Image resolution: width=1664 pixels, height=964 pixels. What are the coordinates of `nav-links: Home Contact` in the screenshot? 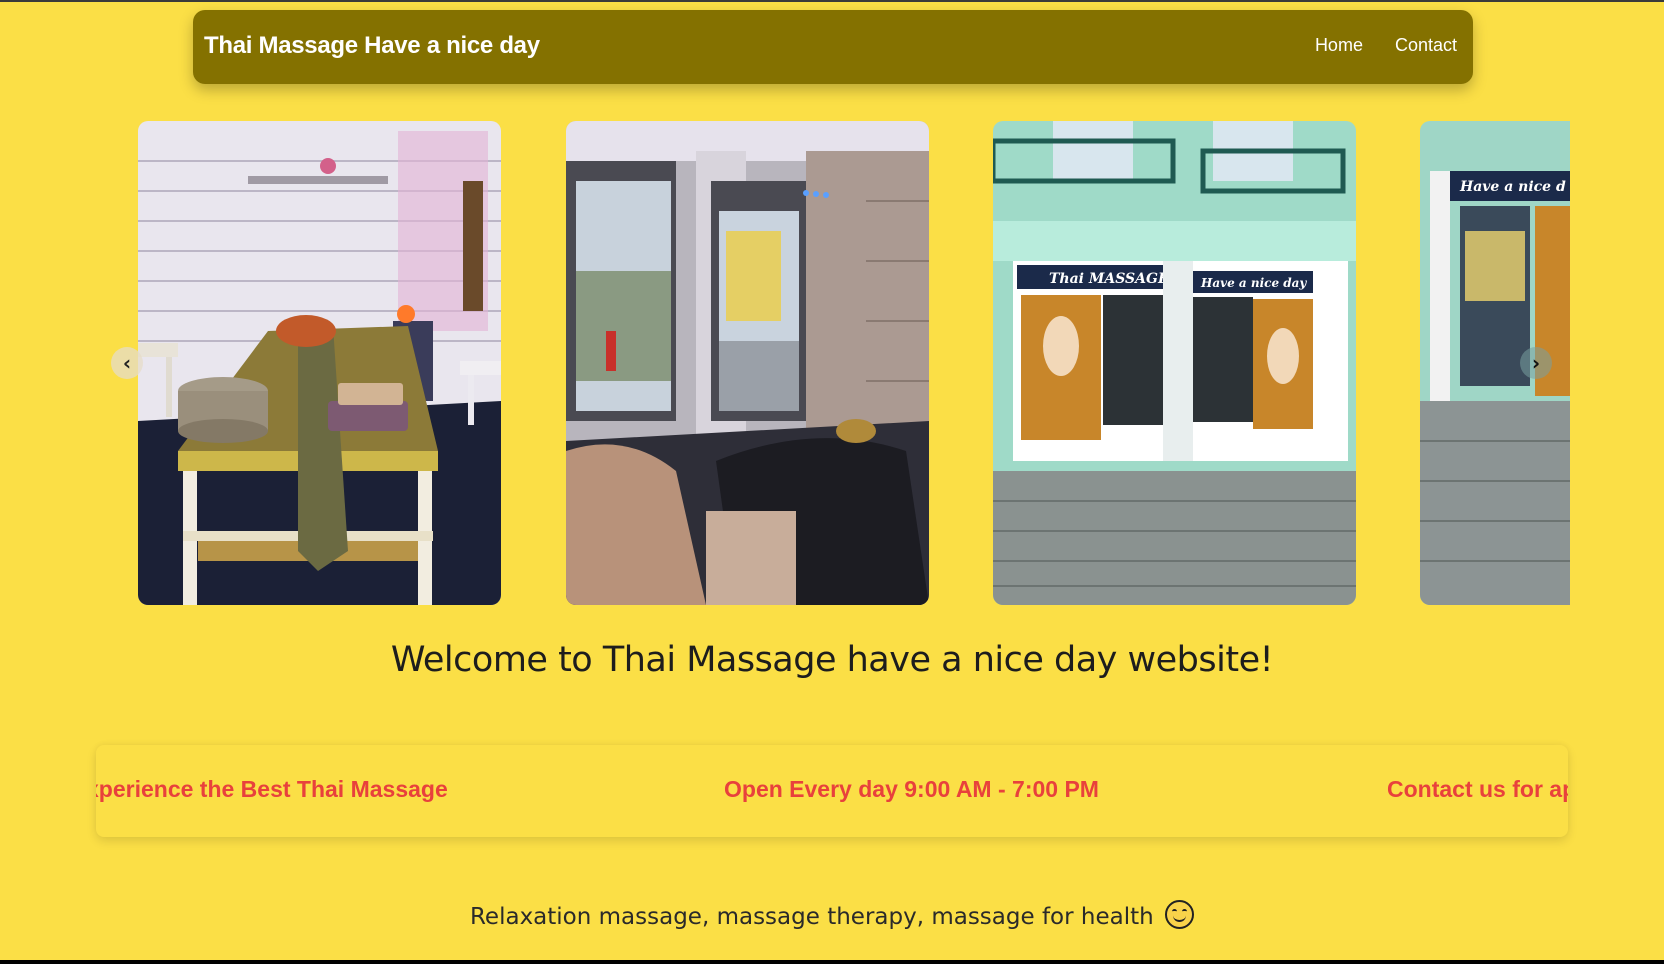 It's located at (1386, 45).